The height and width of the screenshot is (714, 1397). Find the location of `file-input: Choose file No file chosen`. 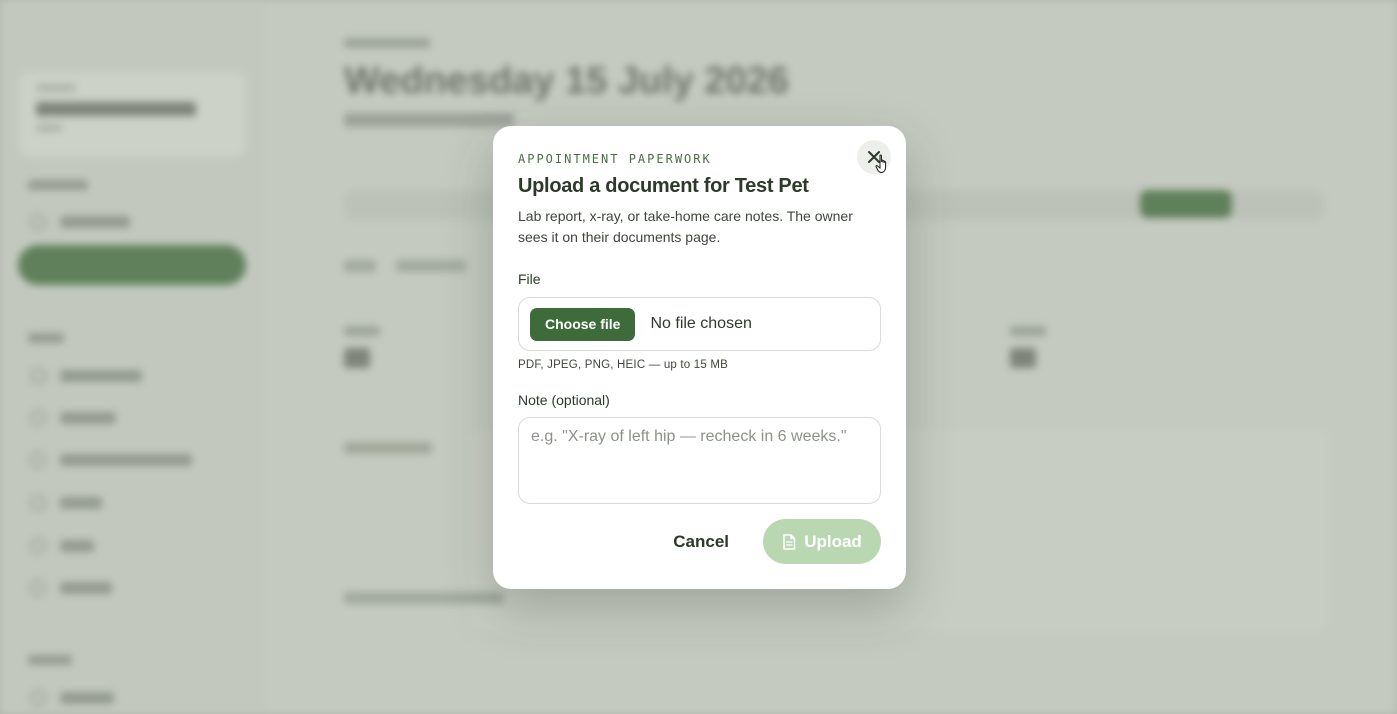

file-input: Choose file No file chosen is located at coordinates (699, 324).